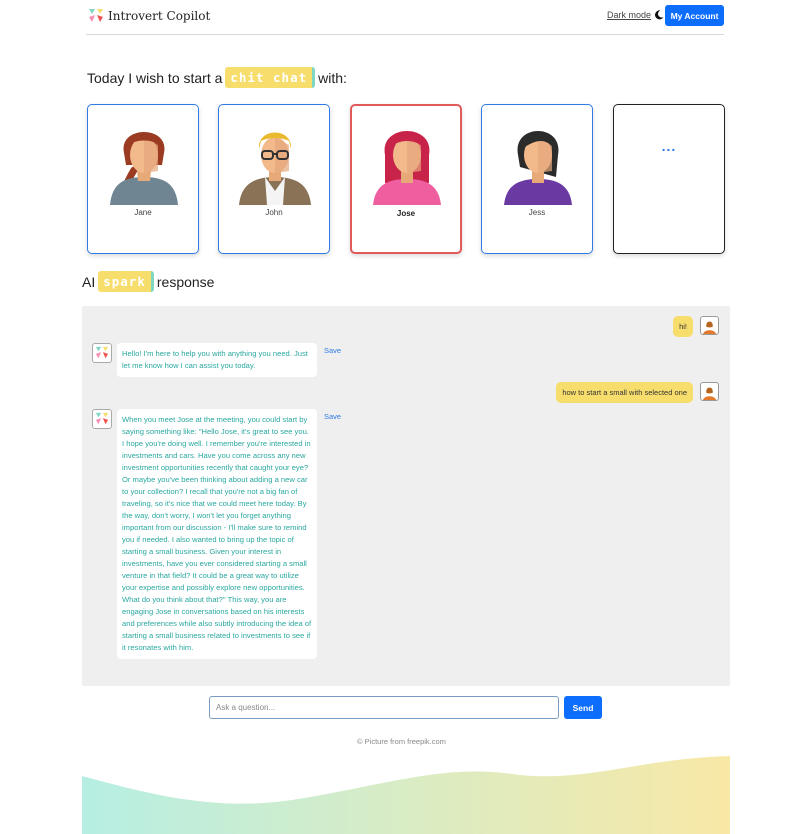 Image resolution: width=803 pixels, height=834 pixels. Describe the element at coordinates (405, 17) in the screenshot. I see `top-header: Introvert Copilot Dark mode My Account` at that location.